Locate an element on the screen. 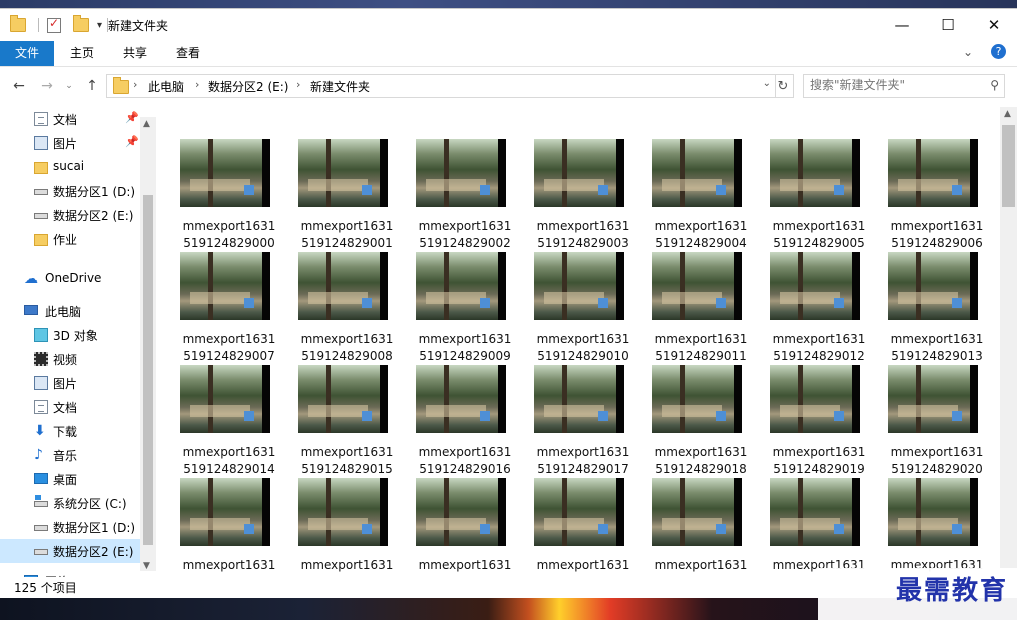  computer-icon is located at coordinates (31, 310).